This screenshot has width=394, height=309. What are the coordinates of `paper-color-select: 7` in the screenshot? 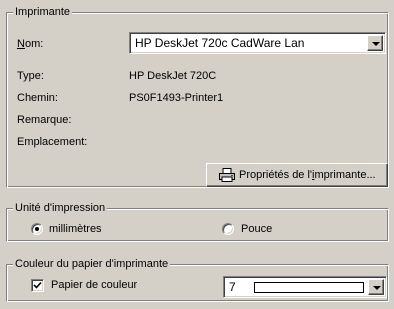 It's located at (305, 287).